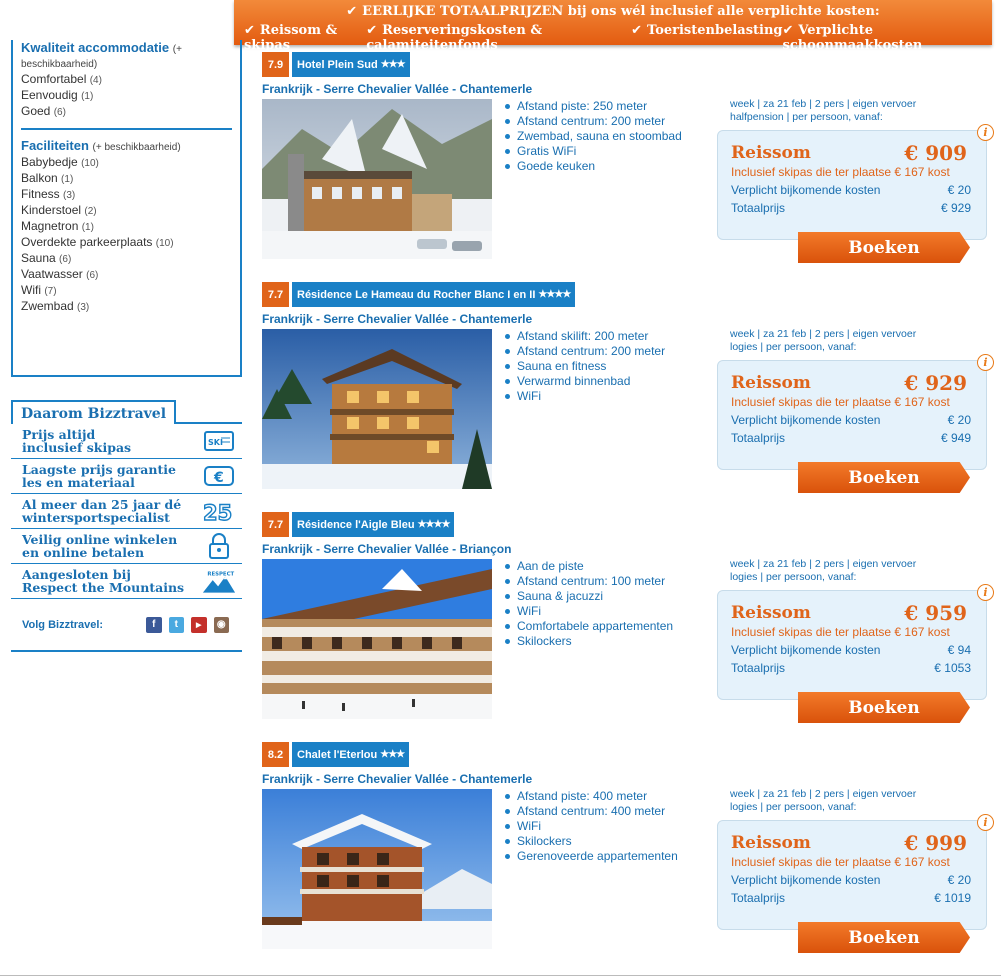 The width and height of the screenshot is (1001, 980). What do you see at coordinates (851, 208) in the screenshot?
I see `total-price-row: Totaalprijs € 929` at bounding box center [851, 208].